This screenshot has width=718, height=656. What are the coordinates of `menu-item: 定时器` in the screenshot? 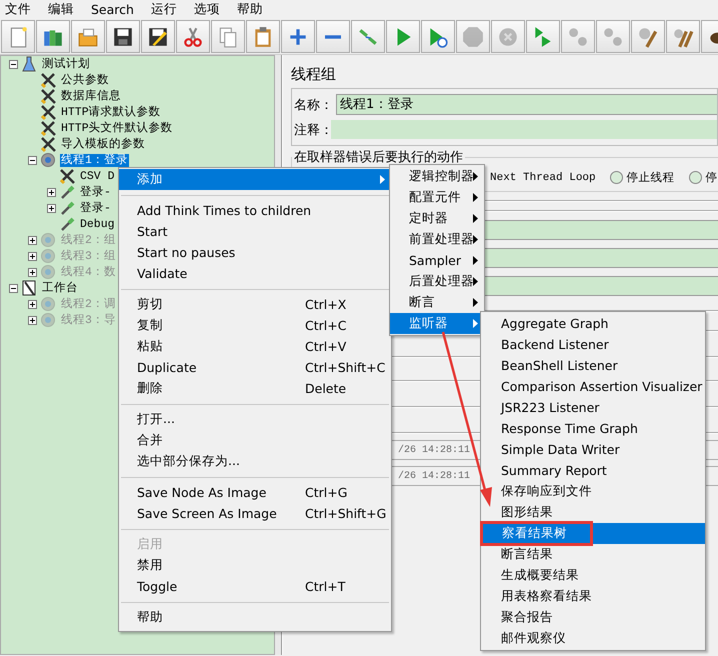 It's located at (437, 218).